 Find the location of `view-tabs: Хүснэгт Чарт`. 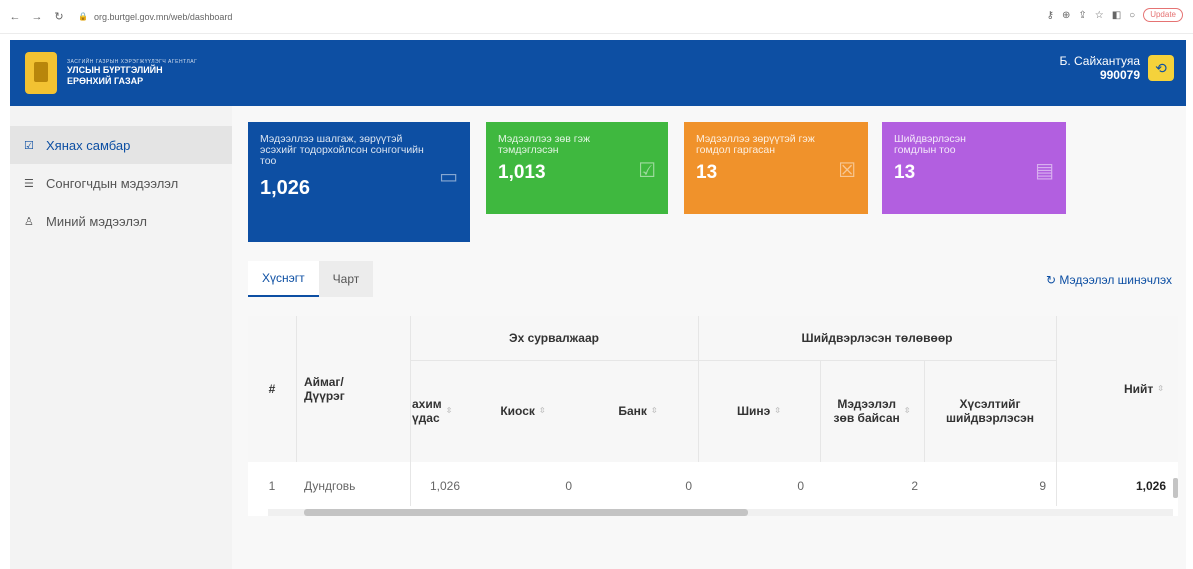

view-tabs: Хүснэгт Чарт is located at coordinates (311, 279).